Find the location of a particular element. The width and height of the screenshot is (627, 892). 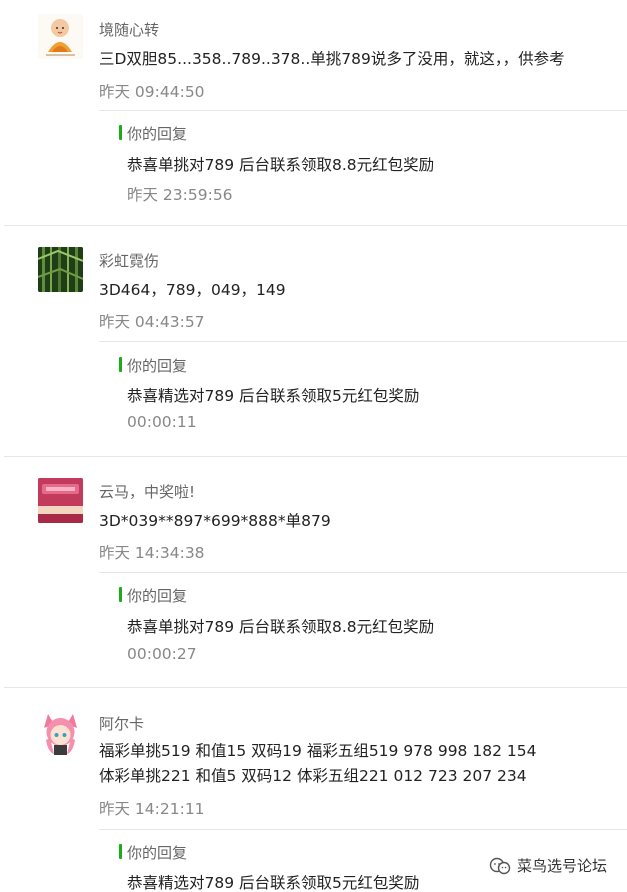

reply-time: 昨天 23:59:56 is located at coordinates (180, 195).